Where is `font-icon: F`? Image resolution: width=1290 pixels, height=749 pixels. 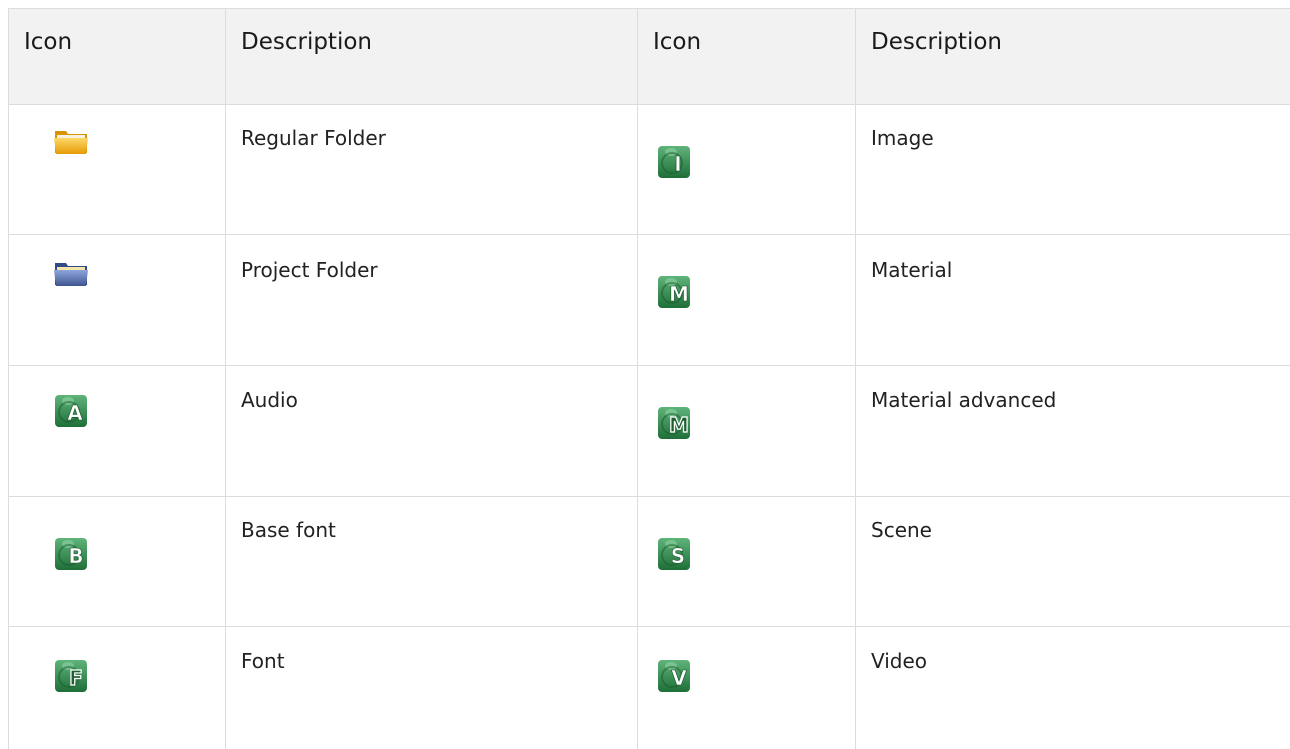 font-icon: F is located at coordinates (71, 676).